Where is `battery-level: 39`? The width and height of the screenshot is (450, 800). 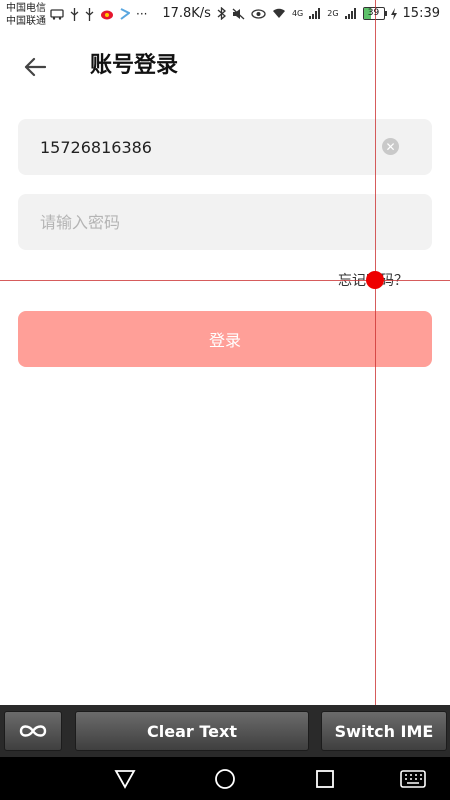 battery-level: 39 is located at coordinates (373, 13).